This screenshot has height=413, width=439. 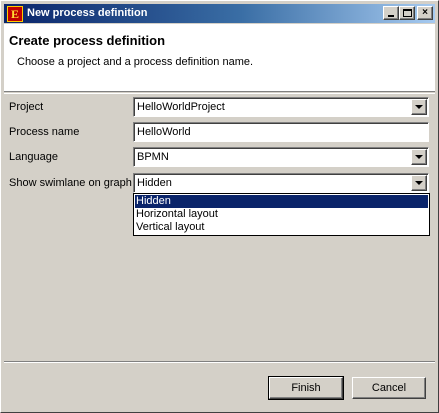 I want to click on swimlane-option-vertical: Vertical layout, so click(x=281, y=227).